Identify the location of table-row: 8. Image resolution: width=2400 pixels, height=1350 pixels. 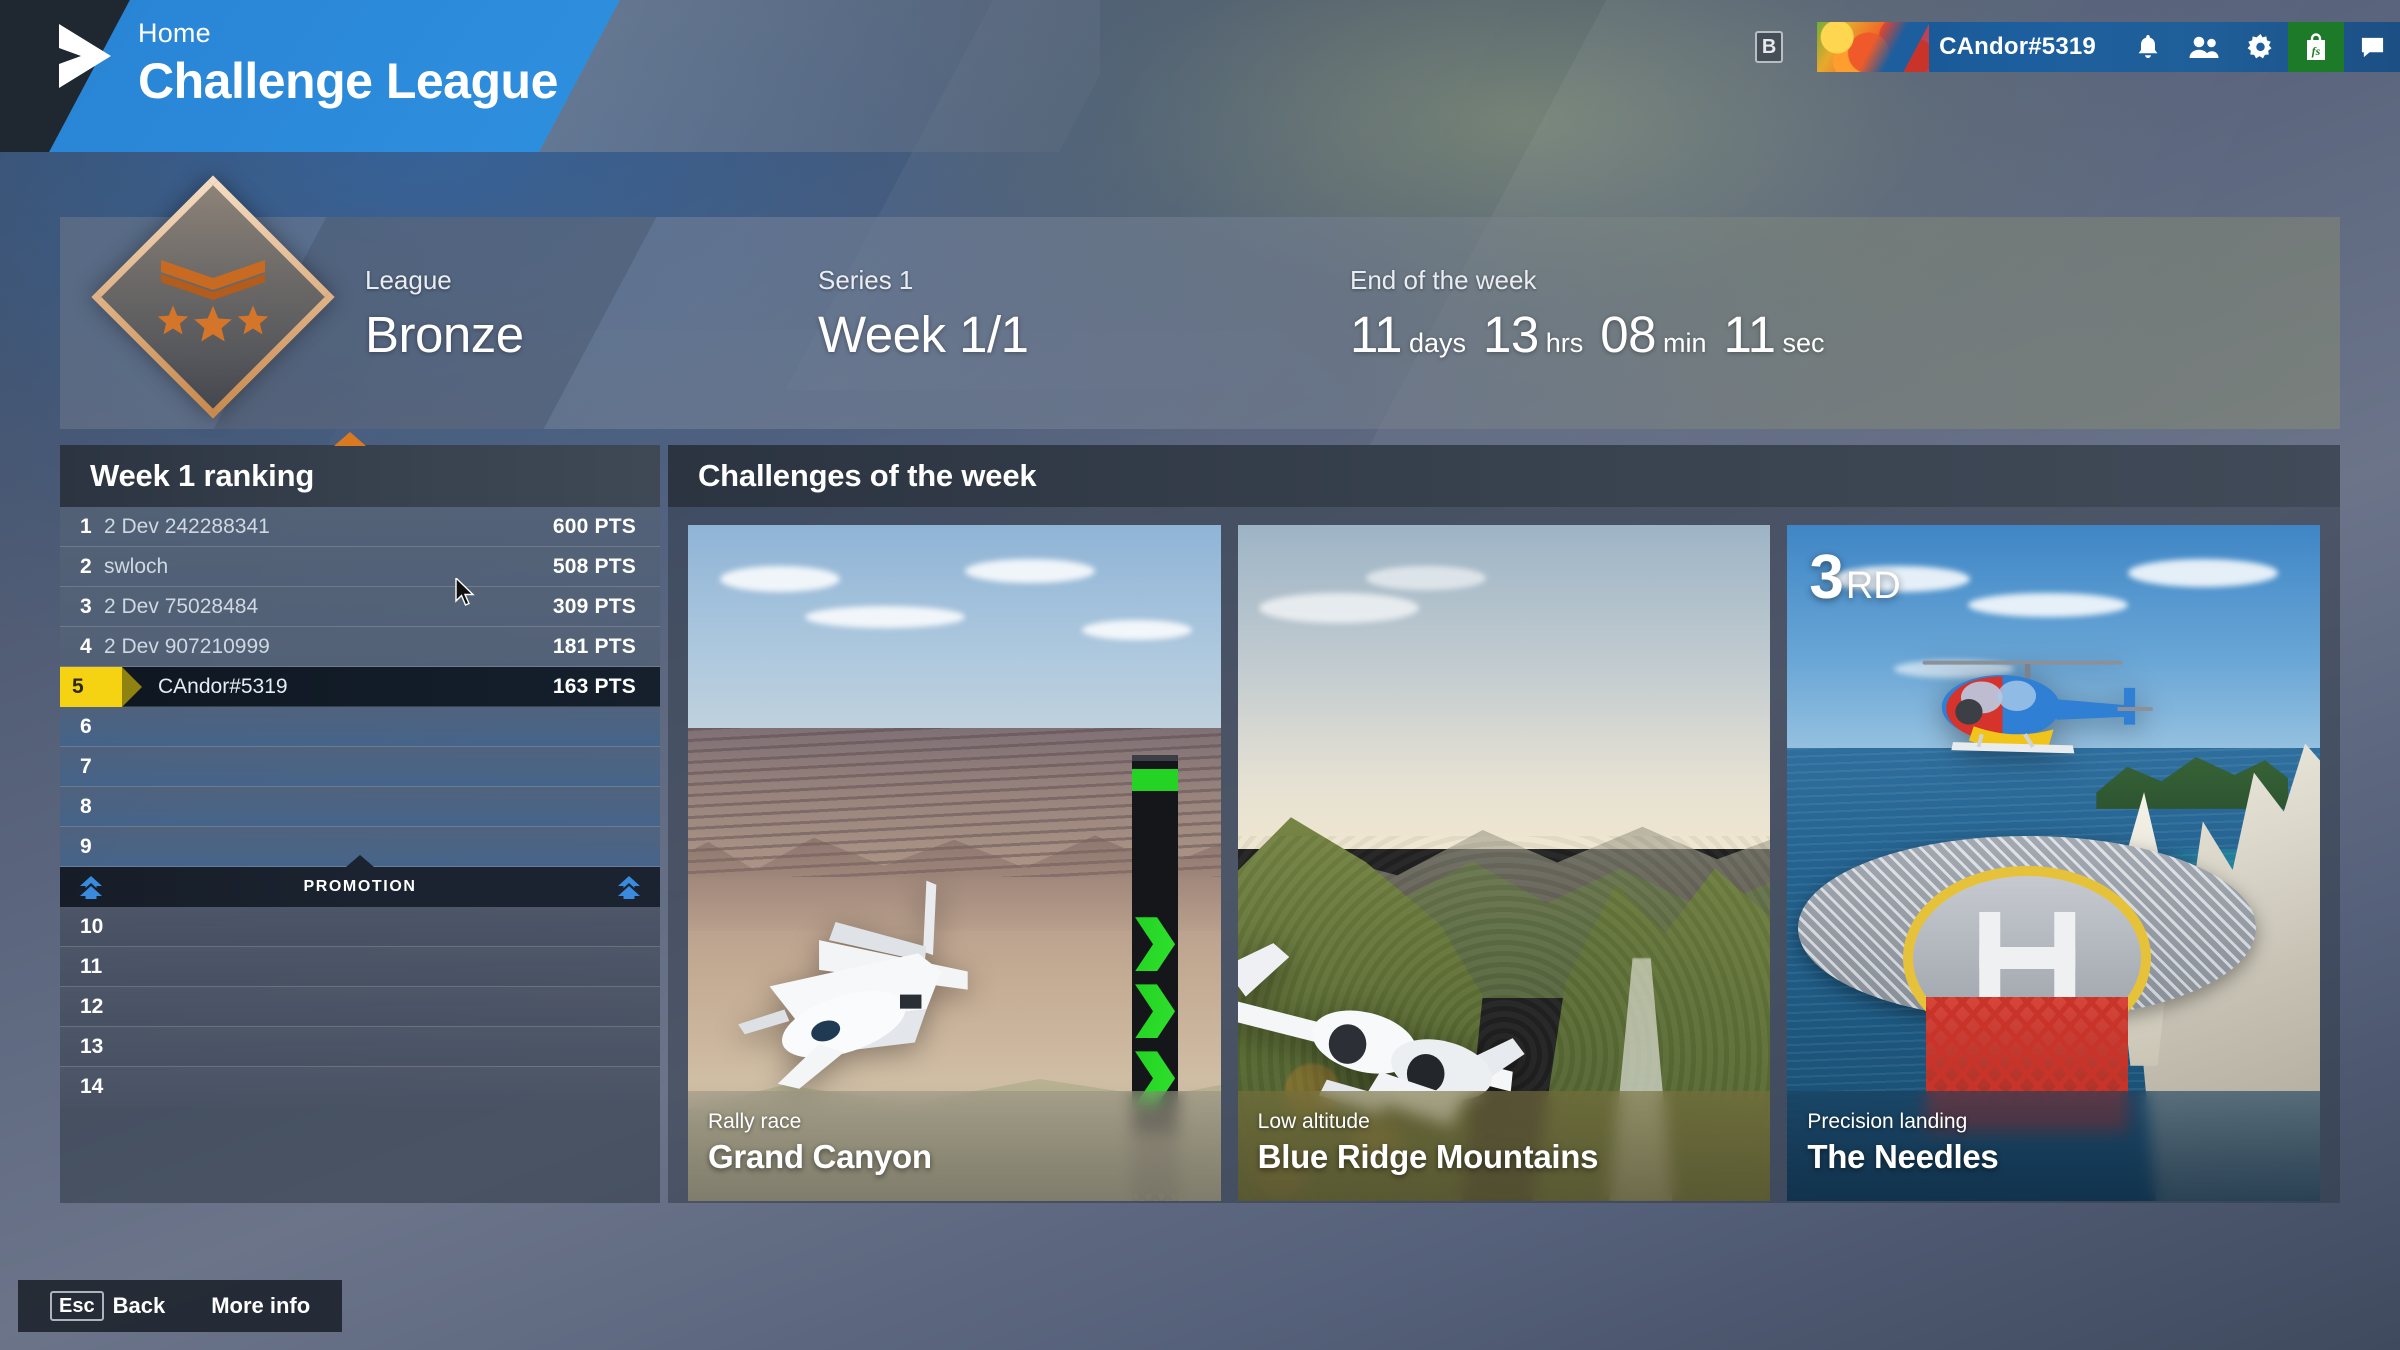
(360, 807).